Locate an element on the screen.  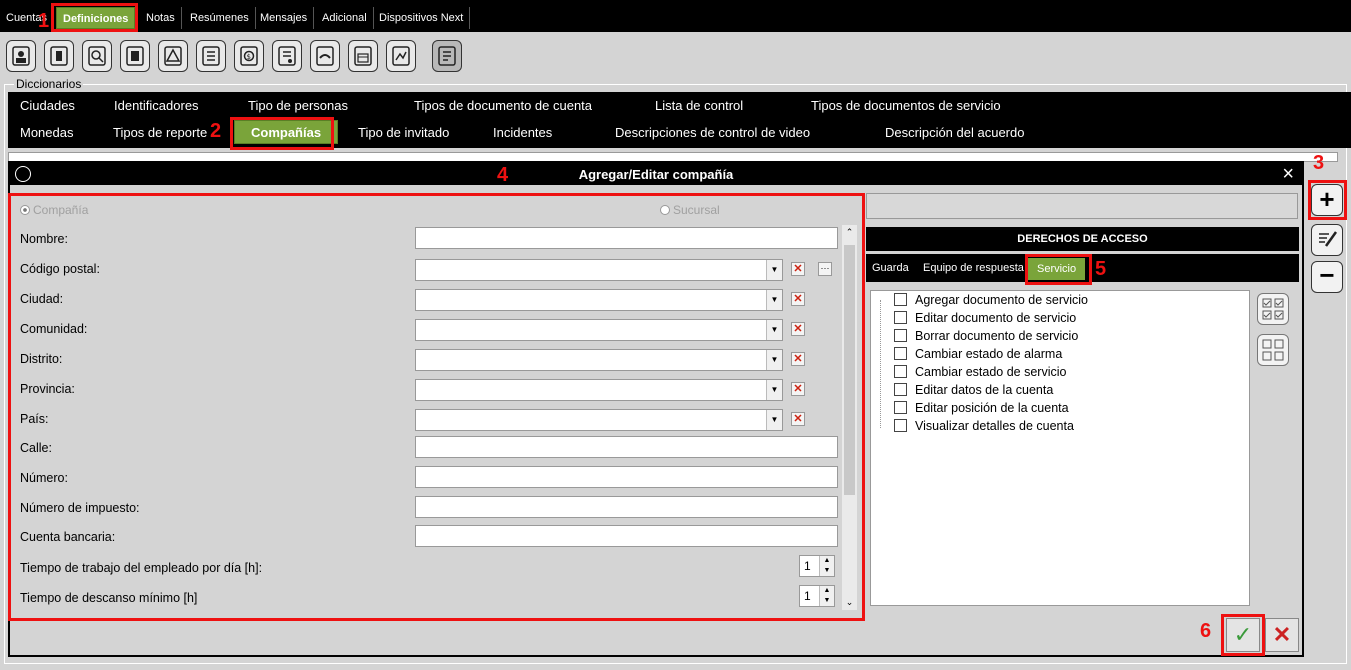
document-icon is located at coordinates (447, 56).